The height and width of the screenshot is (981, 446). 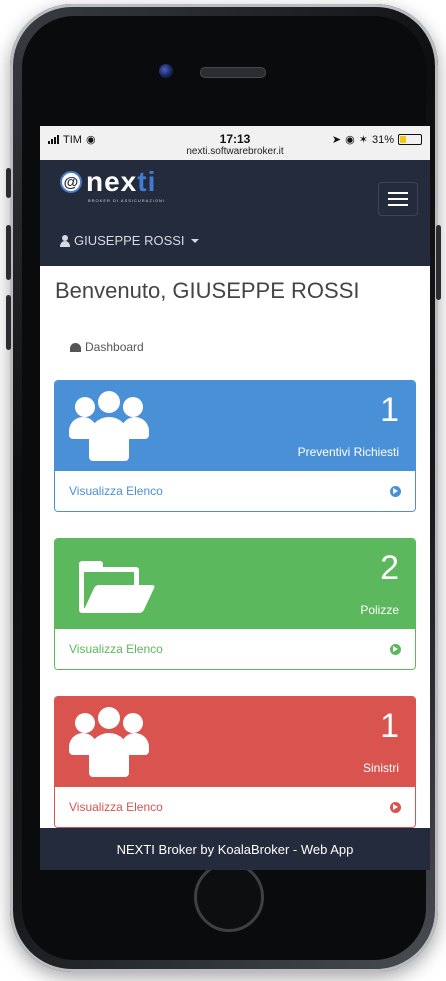 I want to click on status-url: nexti.softwarebroker.it, so click(x=235, y=151).